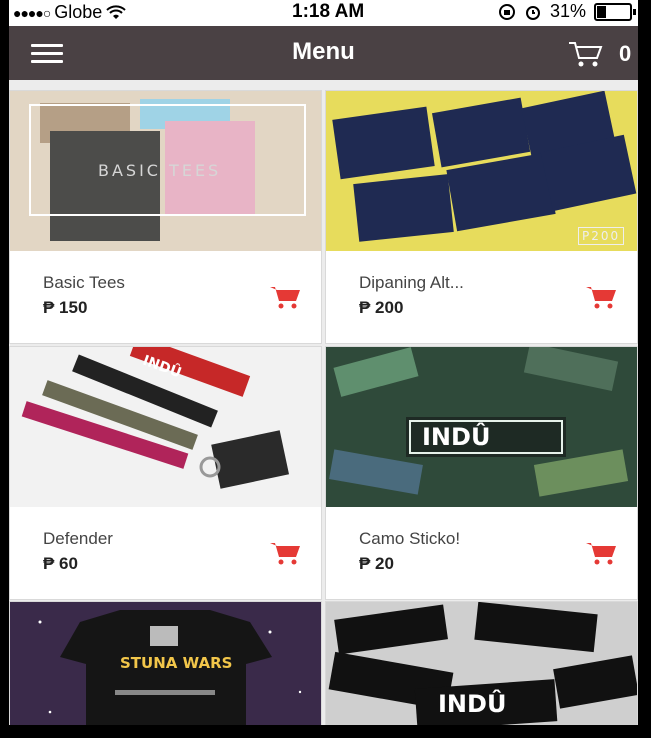 The width and height of the screenshot is (651, 738). Describe the element at coordinates (78, 12) in the screenshot. I see `carrier-name: Globe` at that location.